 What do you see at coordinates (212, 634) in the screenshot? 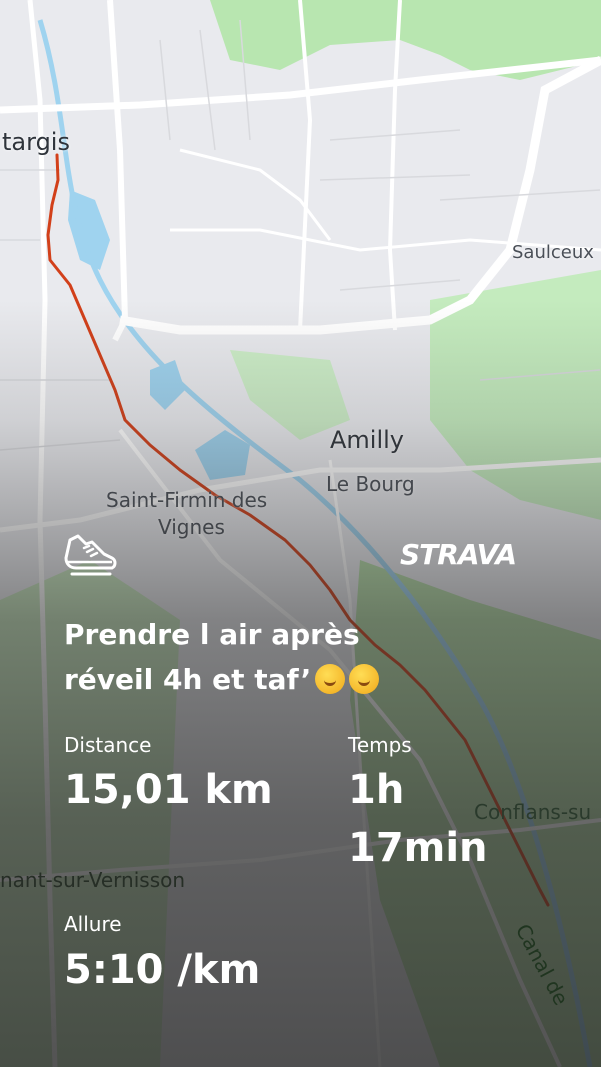
I see `activity-title-line1: Prendre l air après` at bounding box center [212, 634].